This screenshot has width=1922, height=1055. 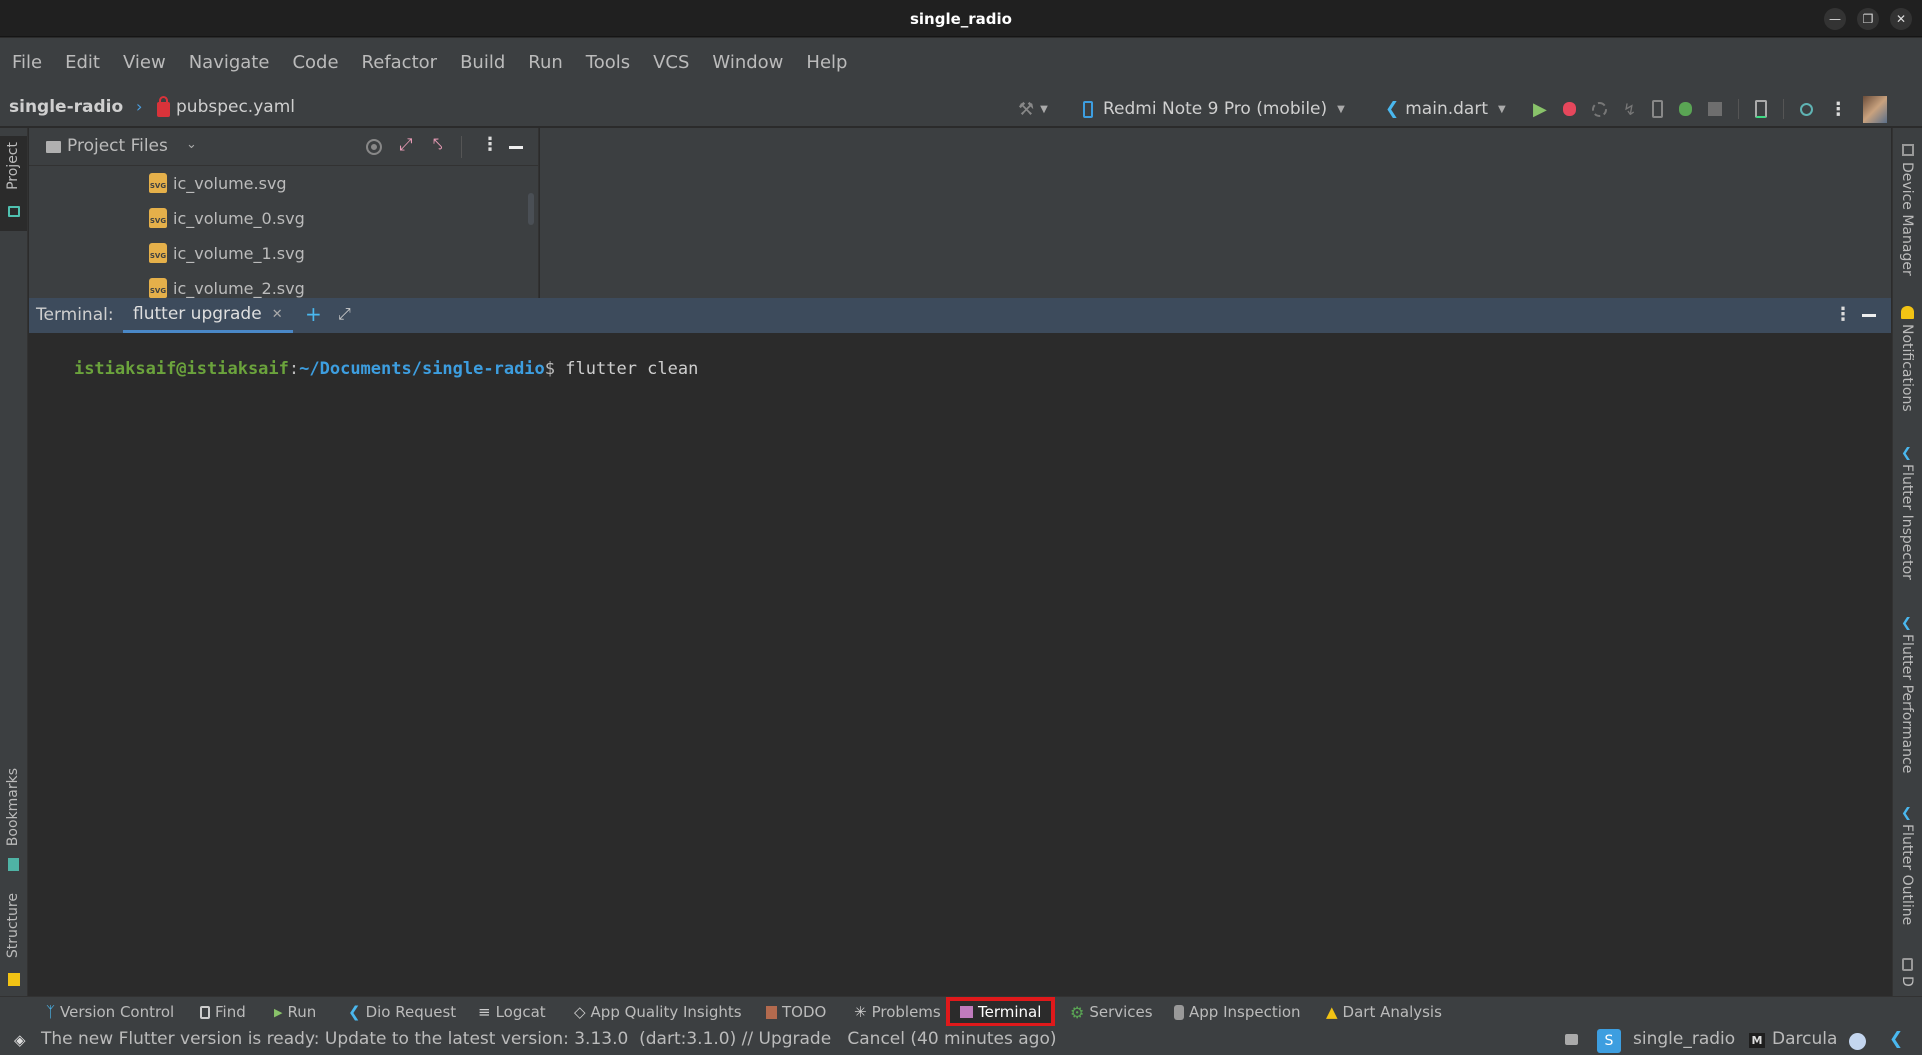 What do you see at coordinates (313, 314) in the screenshot?
I see `add-icon: +` at bounding box center [313, 314].